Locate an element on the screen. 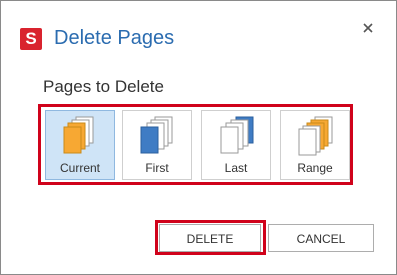  last-page-icon is located at coordinates (237, 135).